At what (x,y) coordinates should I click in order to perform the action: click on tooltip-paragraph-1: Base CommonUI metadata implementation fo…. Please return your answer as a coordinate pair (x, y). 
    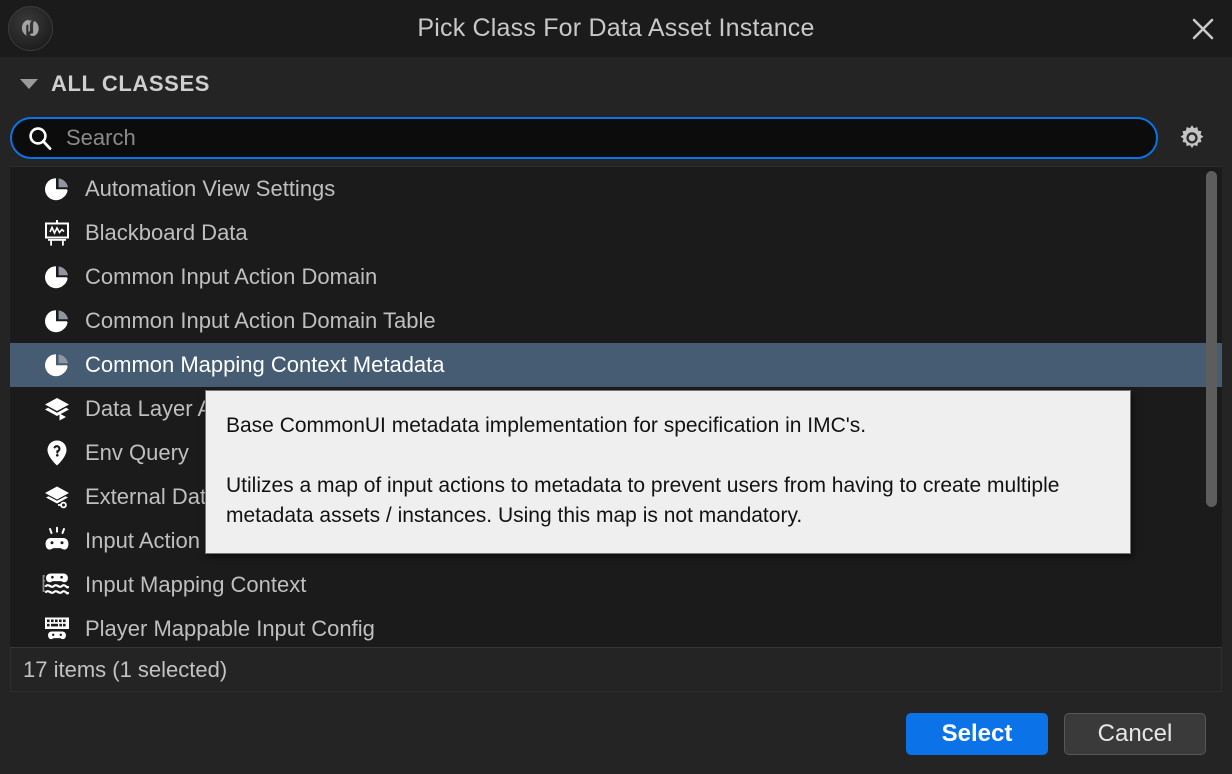
    Looking at the image, I should click on (546, 425).